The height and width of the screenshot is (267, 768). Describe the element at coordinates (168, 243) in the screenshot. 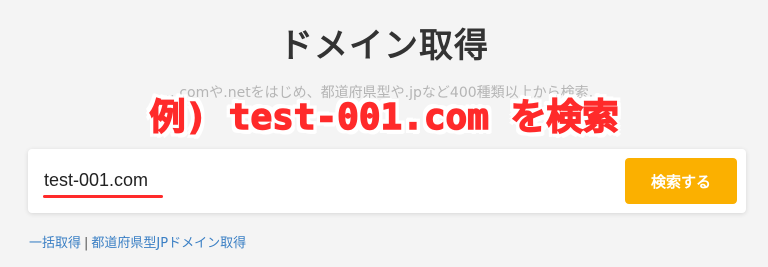

I see `prefecture-jp-domain-link: 都道府県型JPドメイン取得` at that location.